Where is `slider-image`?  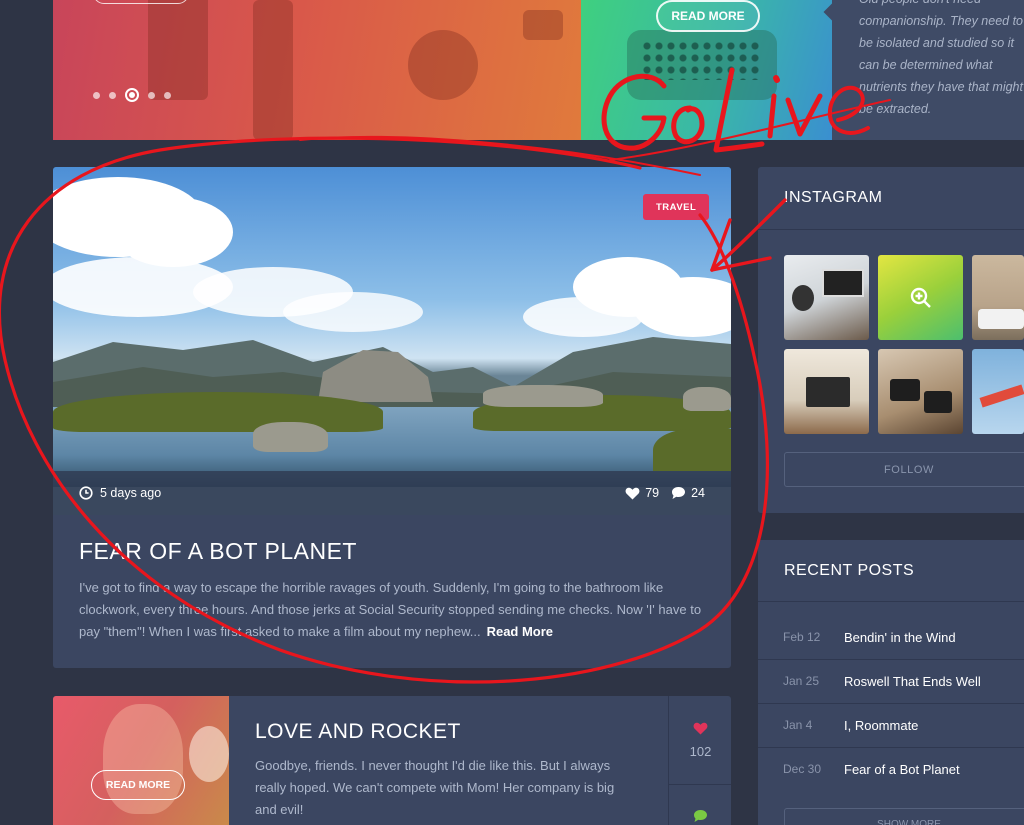
slider-image is located at coordinates (317, 70).